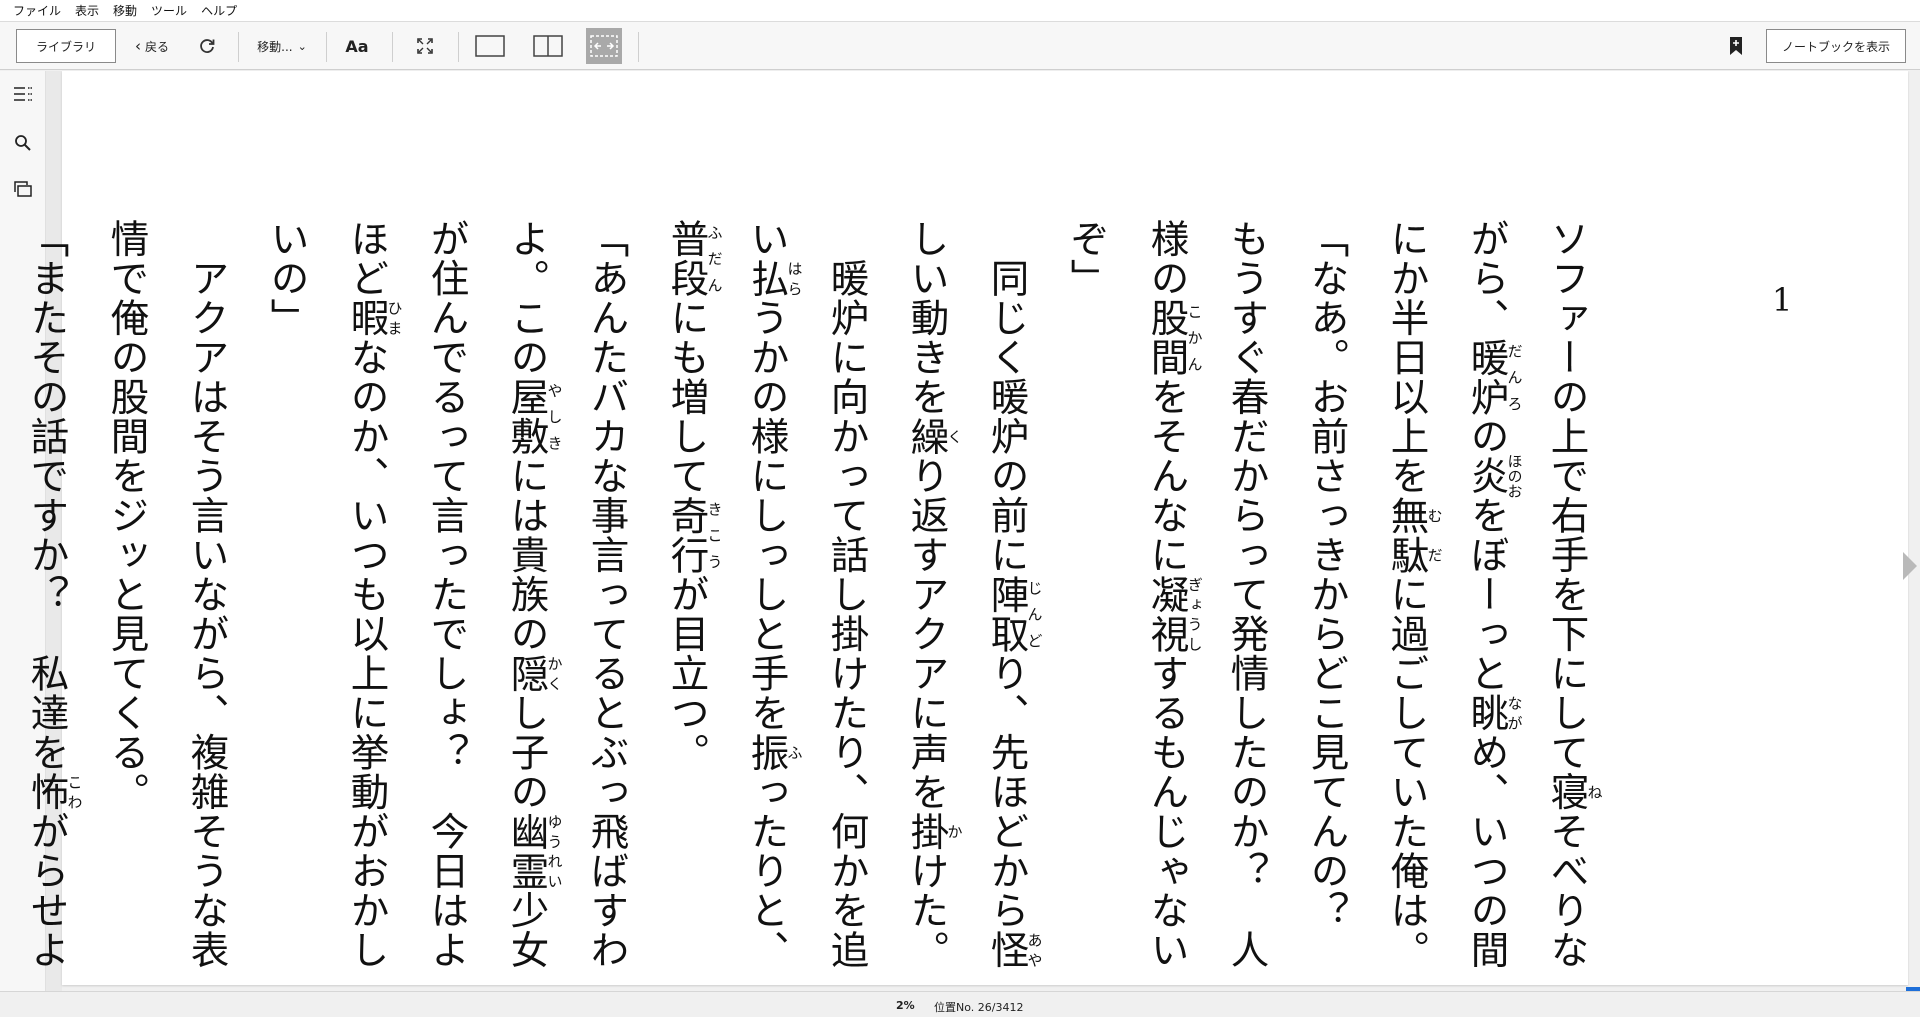 The height and width of the screenshot is (1017, 1920). What do you see at coordinates (87, 11) in the screenshot?
I see `menu-view: 表示` at bounding box center [87, 11].